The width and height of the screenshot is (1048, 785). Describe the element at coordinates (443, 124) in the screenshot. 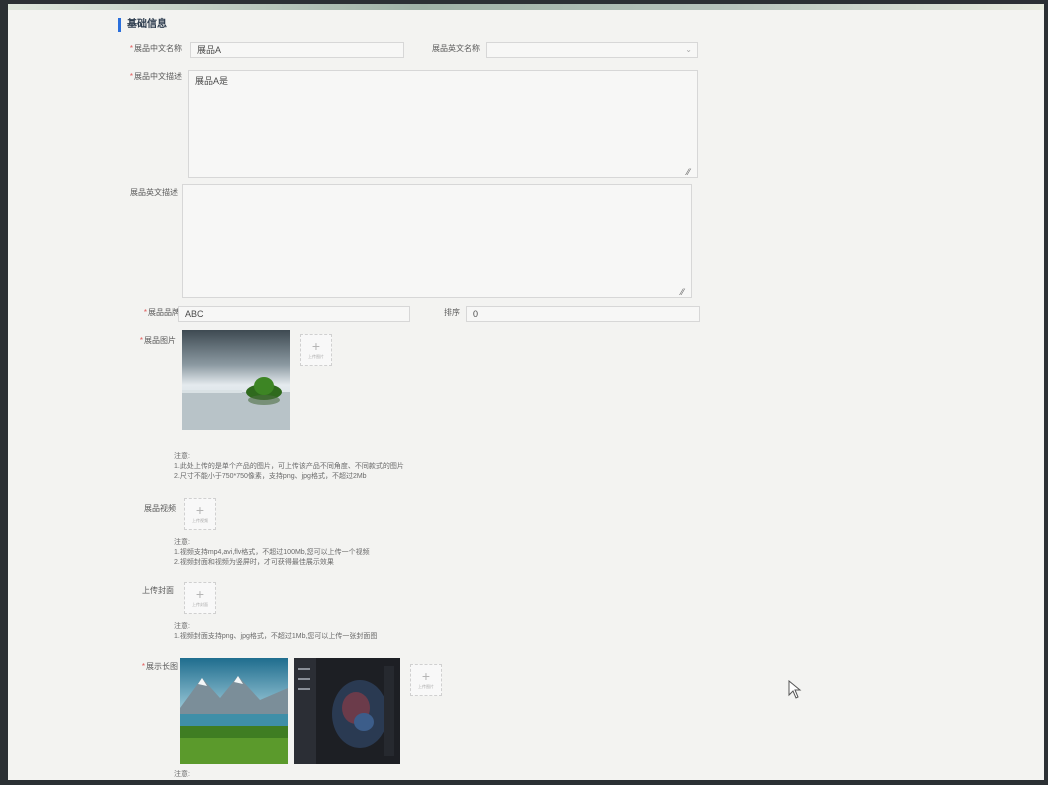

I see `cn-desc-textarea: 展品A是 ⁄⁄` at that location.